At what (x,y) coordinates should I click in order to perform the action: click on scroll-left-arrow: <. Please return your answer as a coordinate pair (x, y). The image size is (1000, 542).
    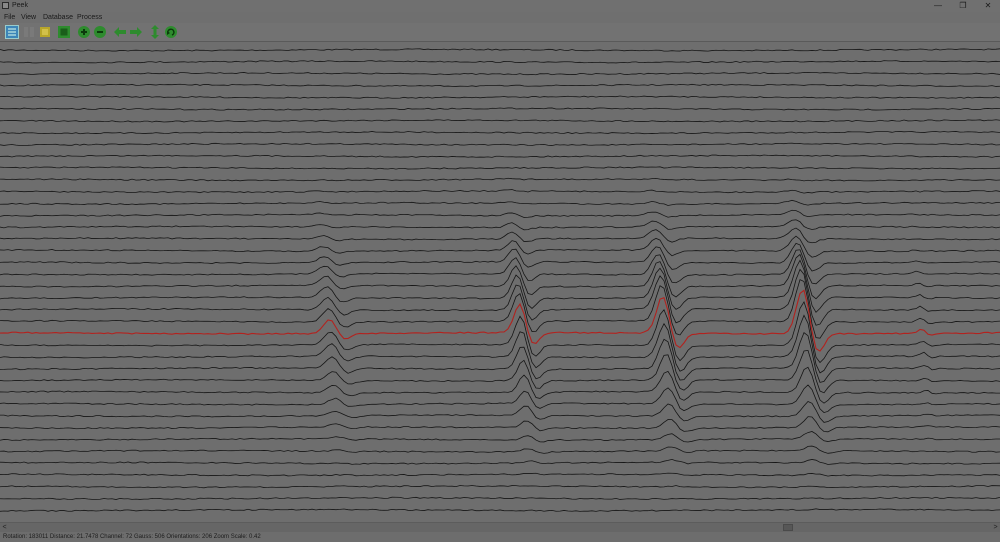
    Looking at the image, I should click on (4, 527).